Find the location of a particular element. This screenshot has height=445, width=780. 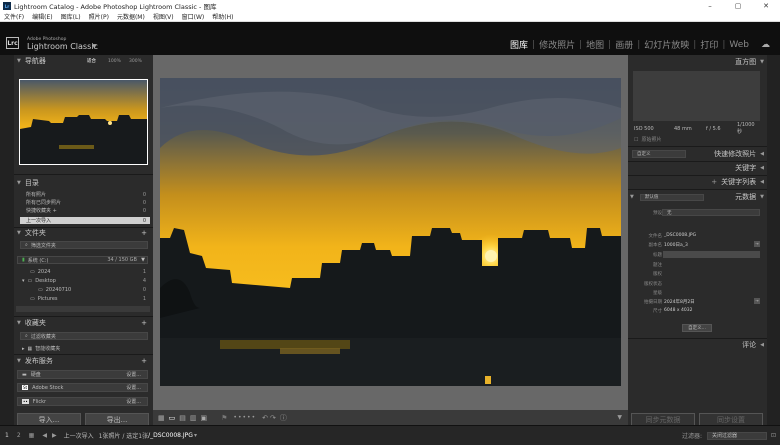

info-icon: ⓘ is located at coordinates (283, 418).